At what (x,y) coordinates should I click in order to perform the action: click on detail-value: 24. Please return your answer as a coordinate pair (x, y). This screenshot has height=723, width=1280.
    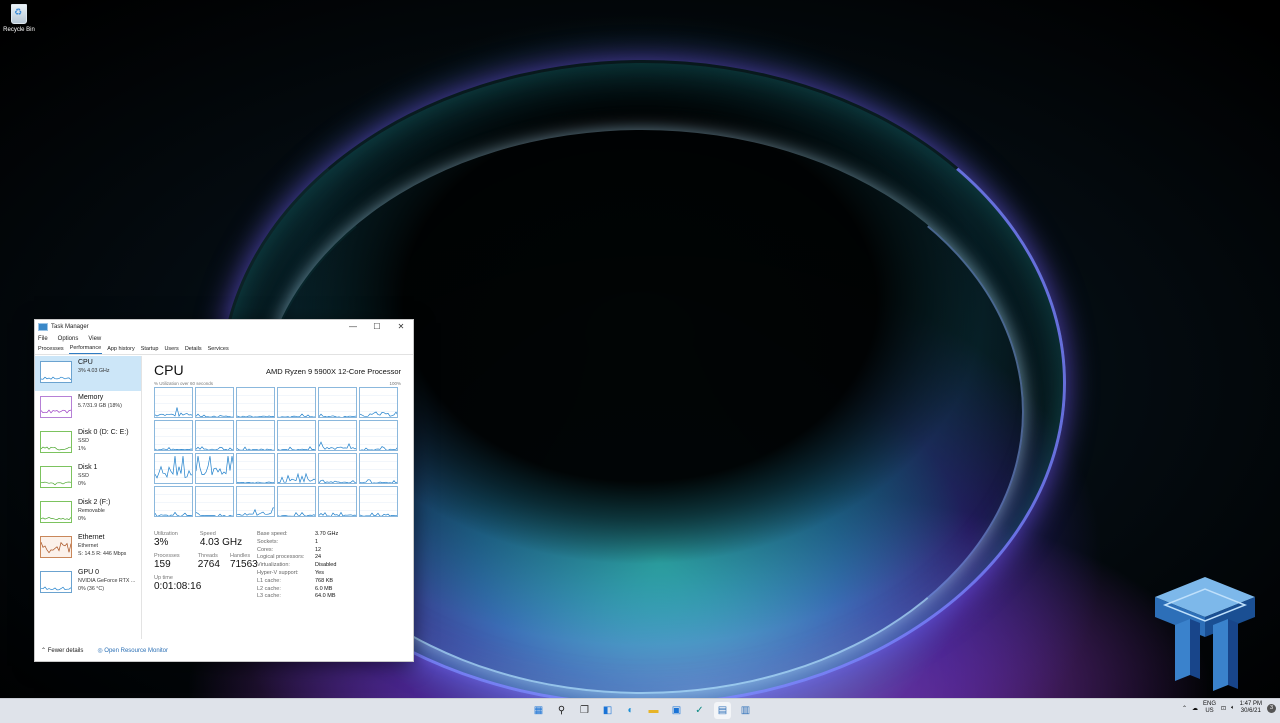
    Looking at the image, I should click on (318, 557).